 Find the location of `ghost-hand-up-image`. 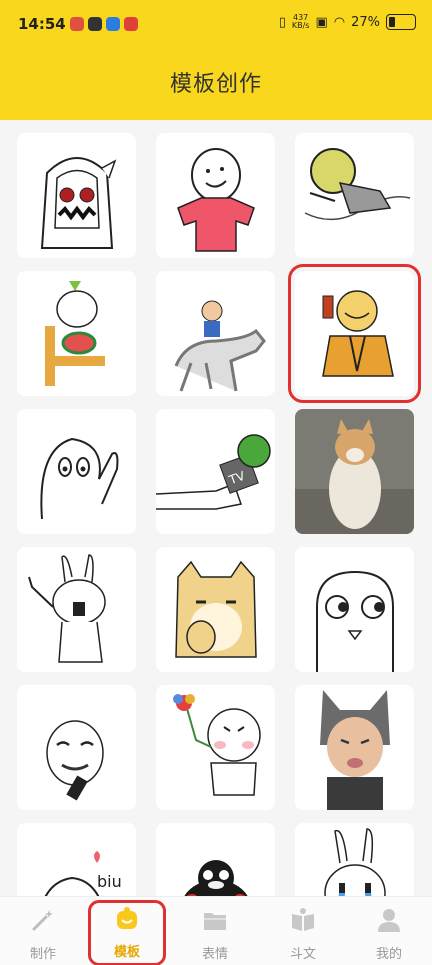

ghost-hand-up-image is located at coordinates (79, 478).